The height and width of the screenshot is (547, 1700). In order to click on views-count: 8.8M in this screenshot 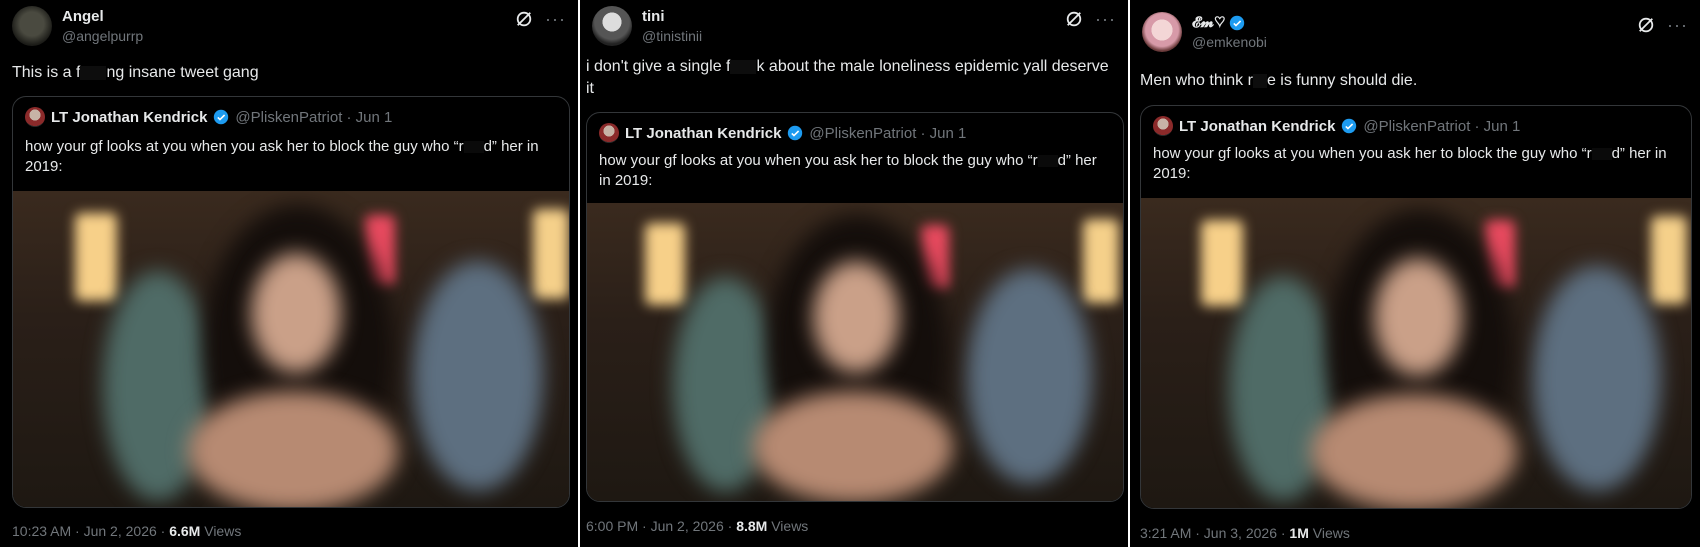, I will do `click(752, 526)`.